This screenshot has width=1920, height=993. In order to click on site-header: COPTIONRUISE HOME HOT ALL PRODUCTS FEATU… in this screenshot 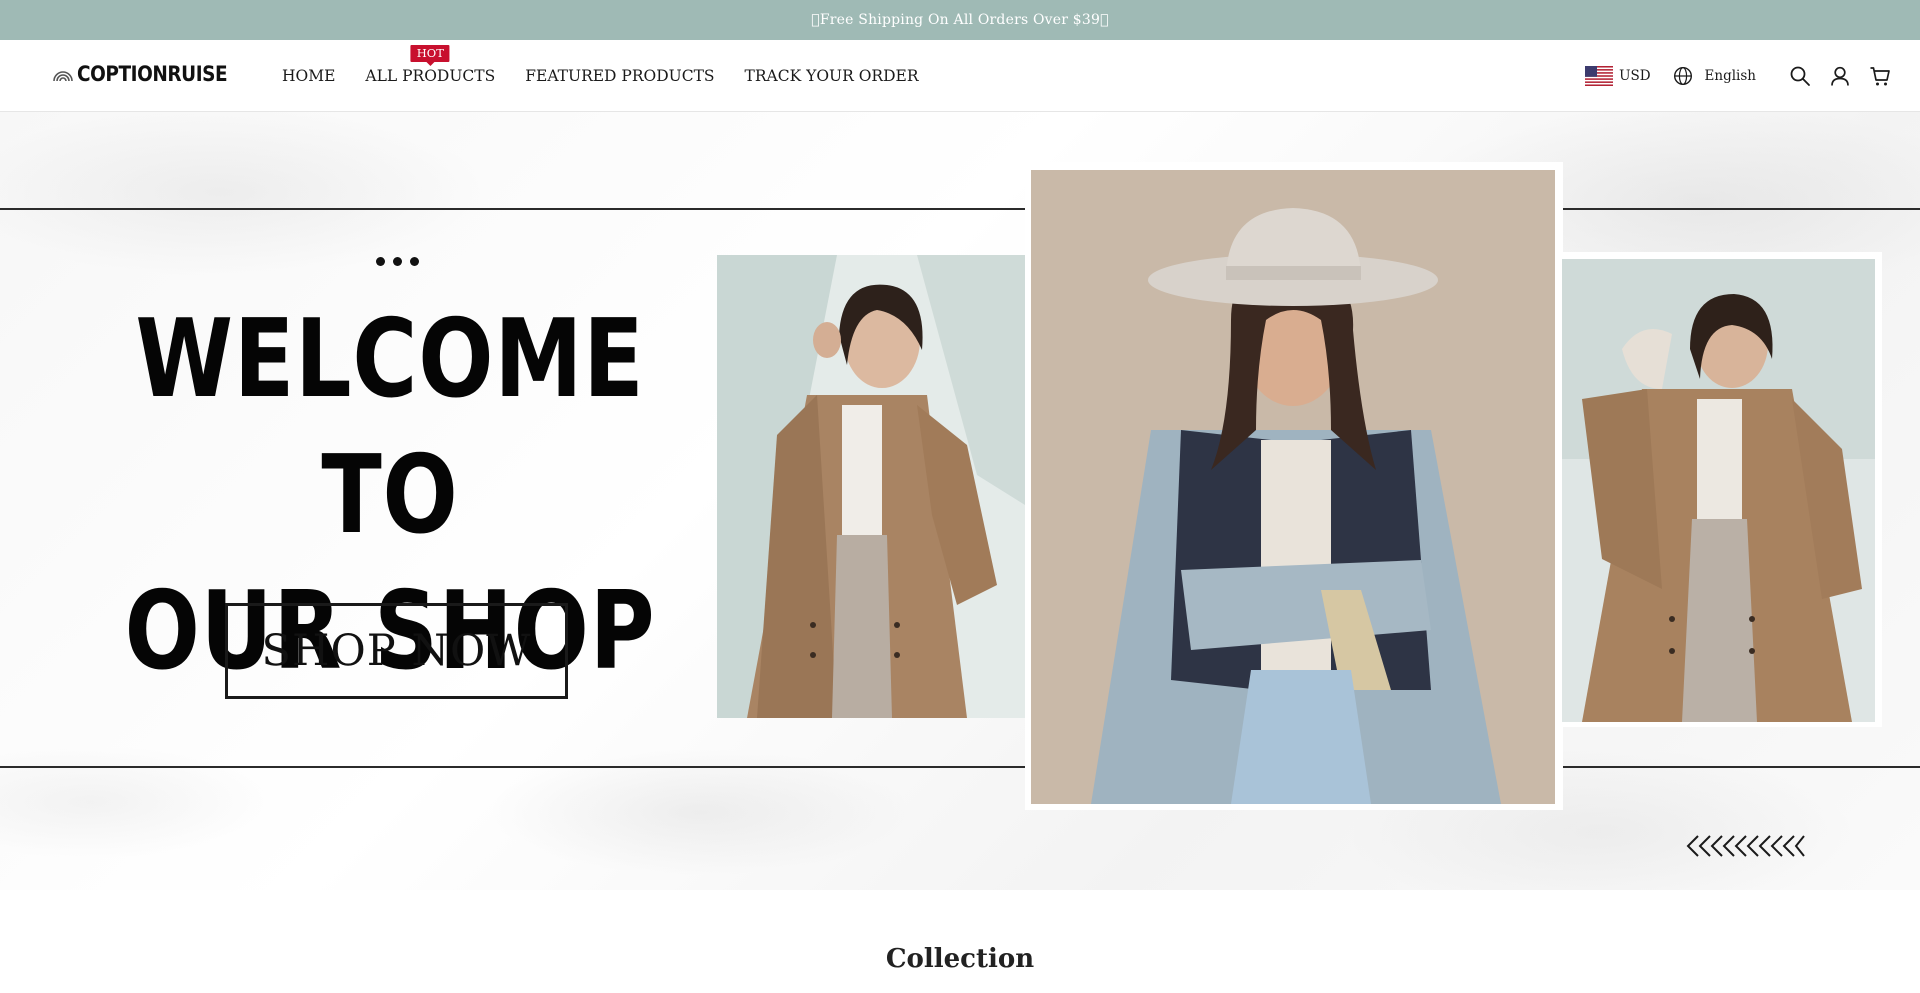, I will do `click(960, 76)`.